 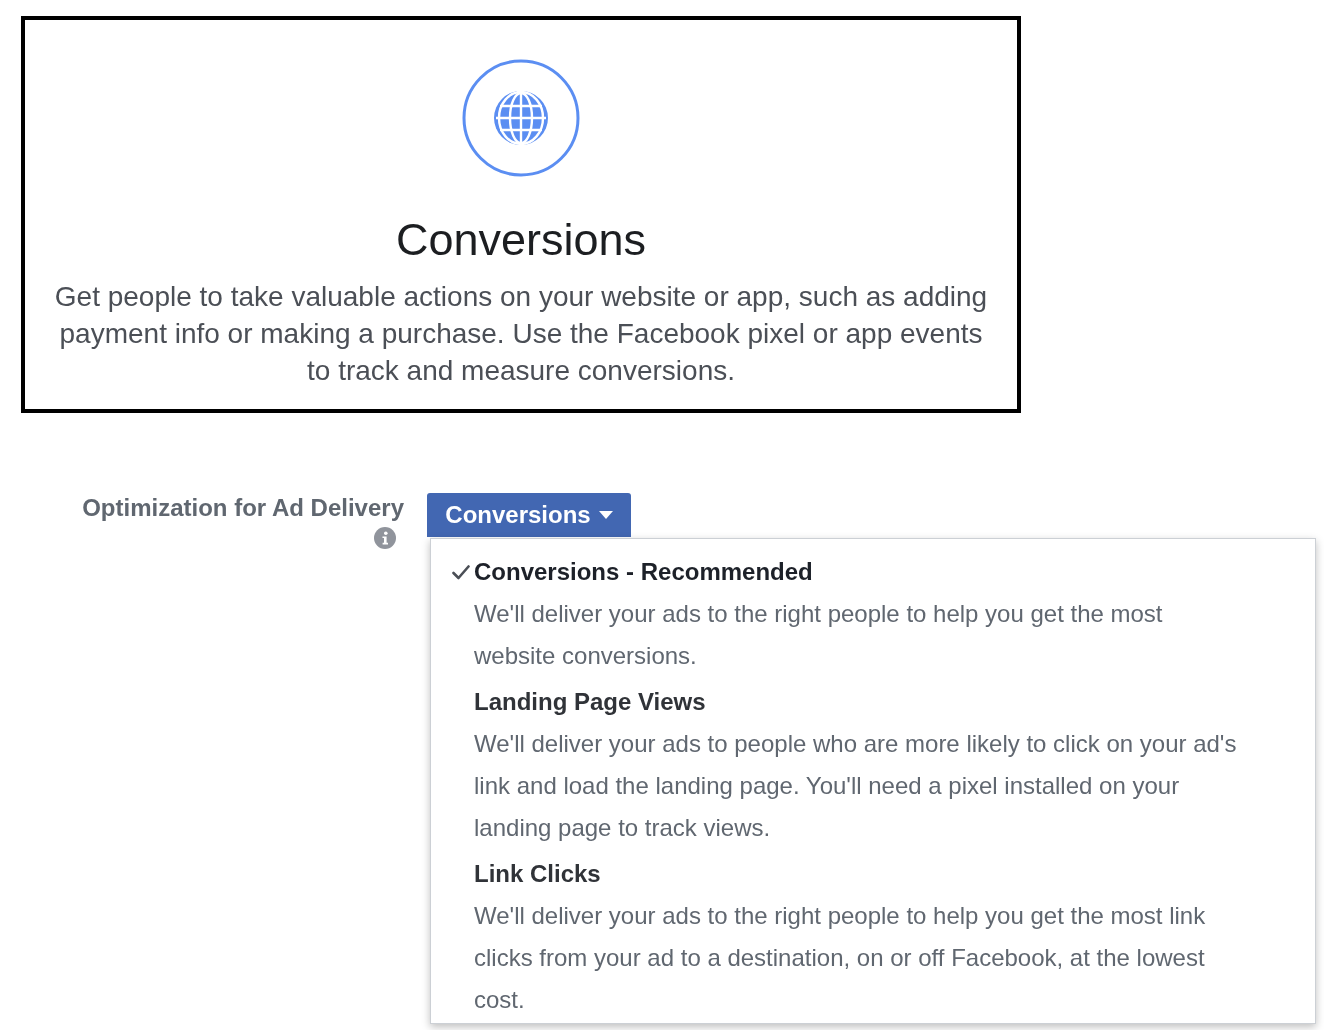 What do you see at coordinates (385, 538) in the screenshot?
I see `info-icon` at bounding box center [385, 538].